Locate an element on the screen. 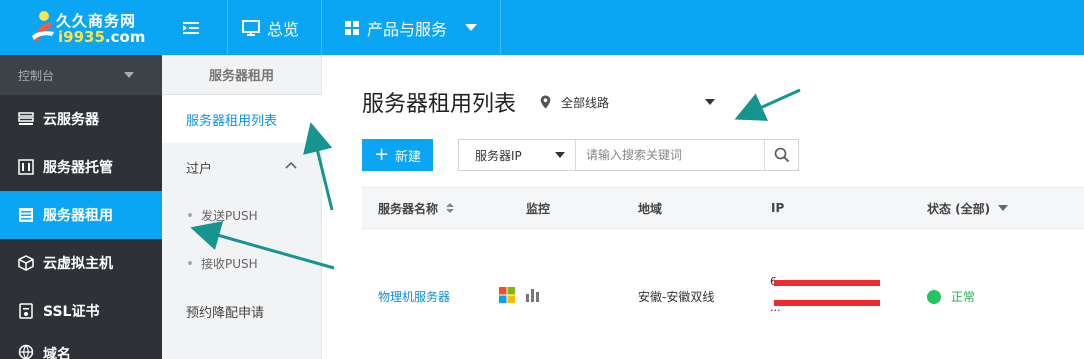 The height and width of the screenshot is (359, 1084). logo-mark-icon is located at coordinates (43, 26).